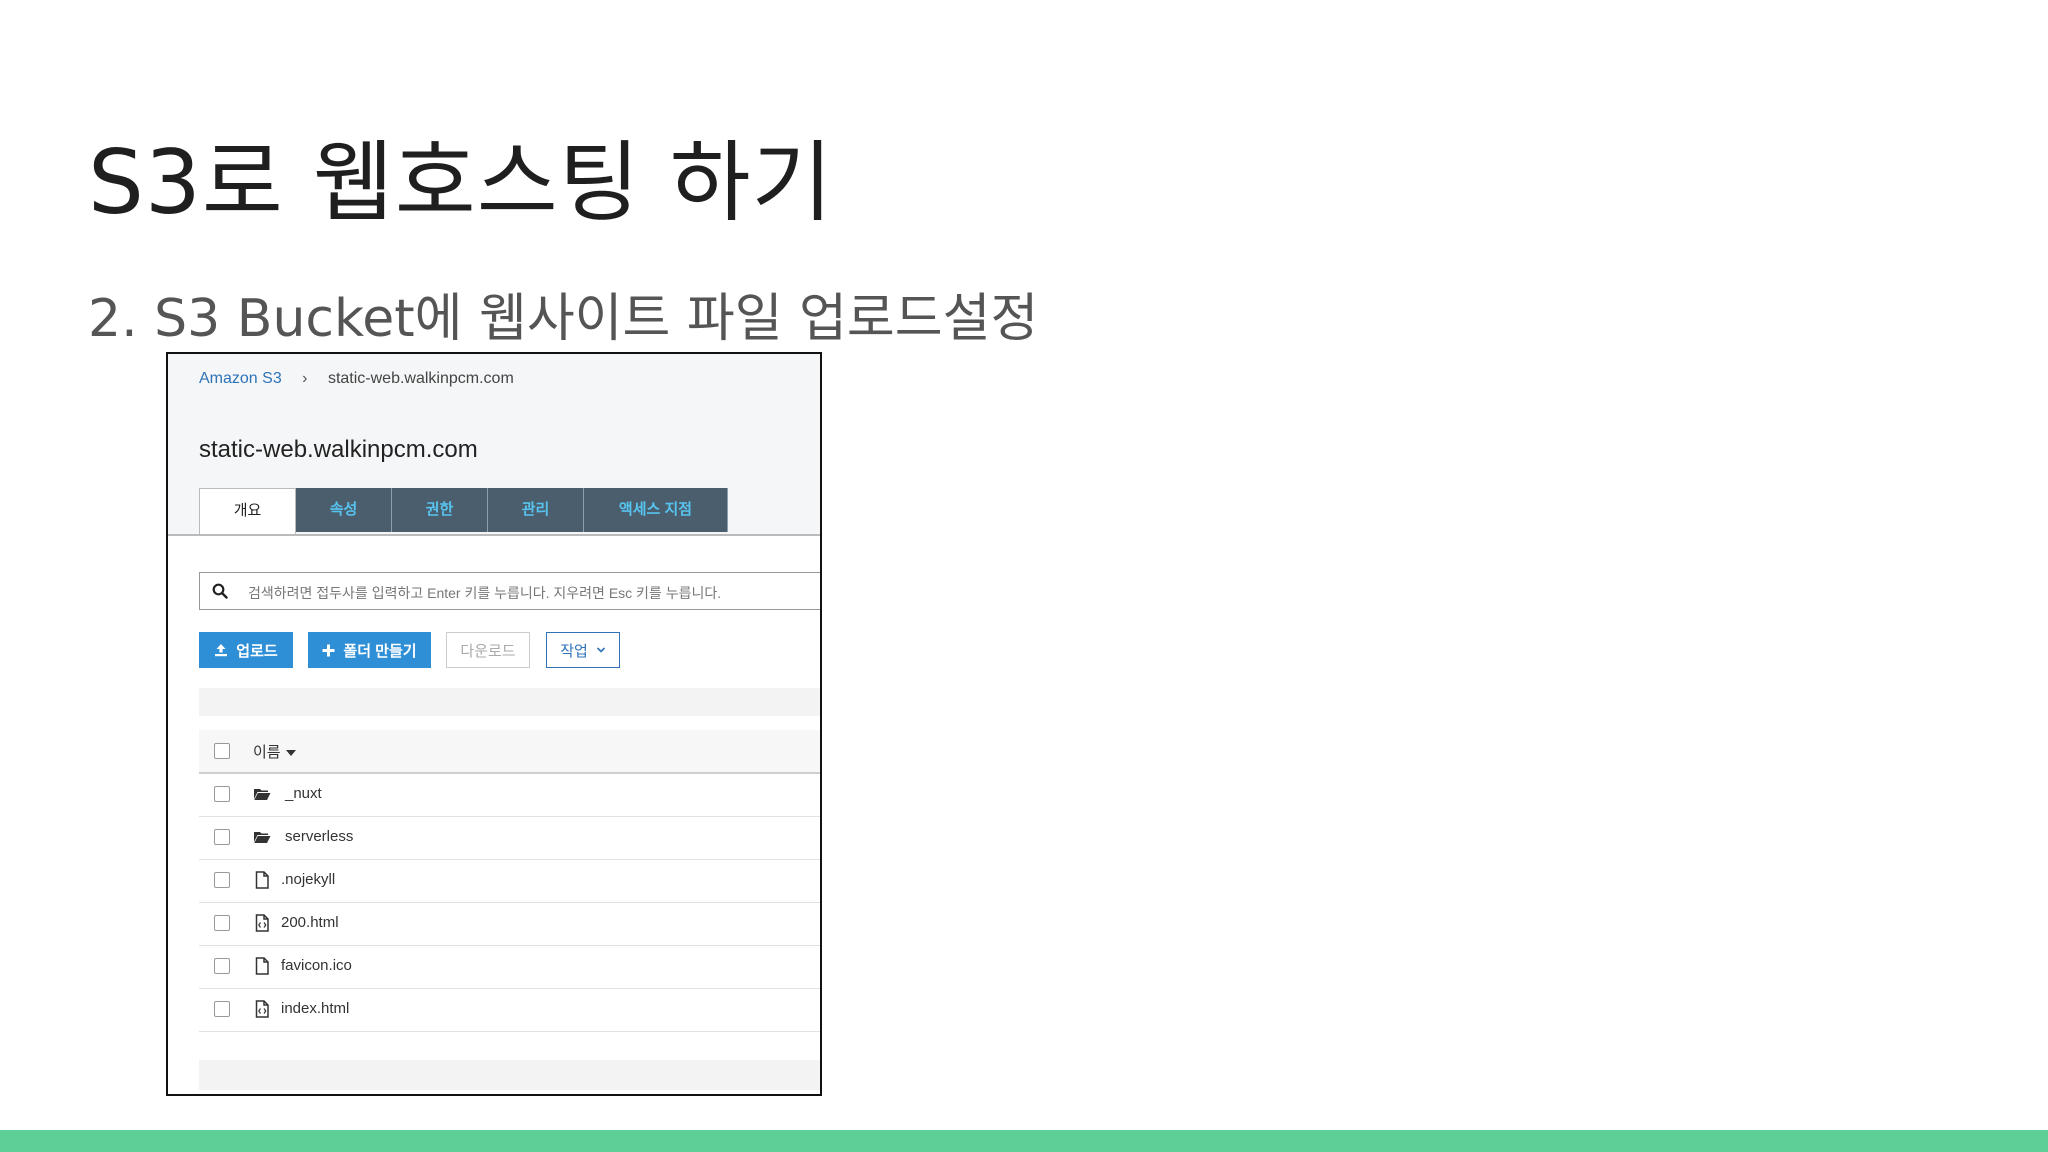 Image resolution: width=2048 pixels, height=1152 pixels. I want to click on actions-dropdown-label: 작업, so click(574, 651).